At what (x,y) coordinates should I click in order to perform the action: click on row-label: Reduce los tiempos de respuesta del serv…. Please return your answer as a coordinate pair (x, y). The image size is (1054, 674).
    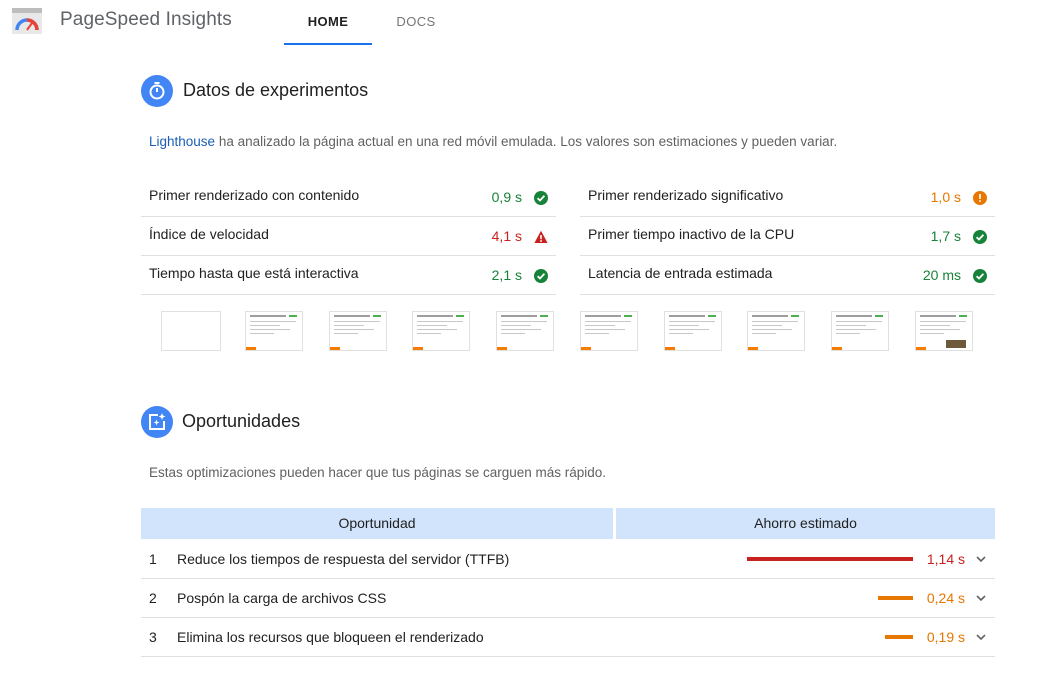
    Looking at the image, I should click on (343, 559).